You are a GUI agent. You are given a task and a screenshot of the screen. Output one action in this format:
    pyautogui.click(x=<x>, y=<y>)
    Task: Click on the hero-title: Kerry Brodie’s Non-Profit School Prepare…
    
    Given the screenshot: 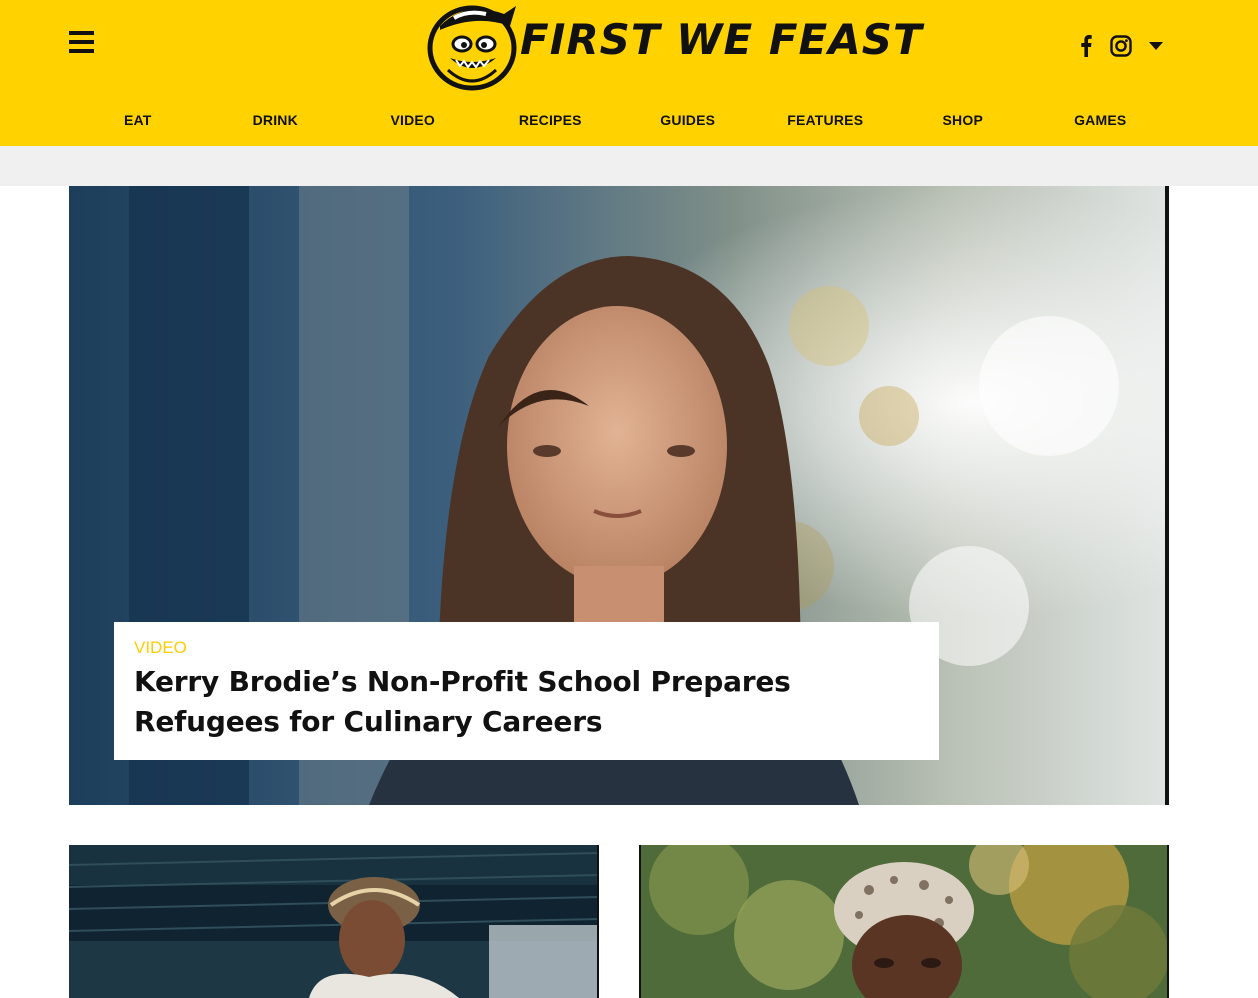 What is the action you would take?
    pyautogui.click(x=526, y=702)
    